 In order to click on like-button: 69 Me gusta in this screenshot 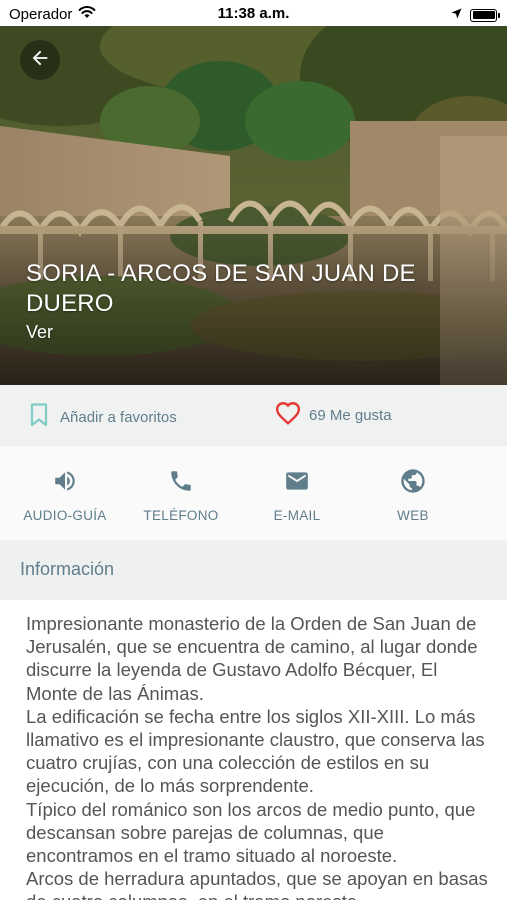, I will do `click(333, 415)`.